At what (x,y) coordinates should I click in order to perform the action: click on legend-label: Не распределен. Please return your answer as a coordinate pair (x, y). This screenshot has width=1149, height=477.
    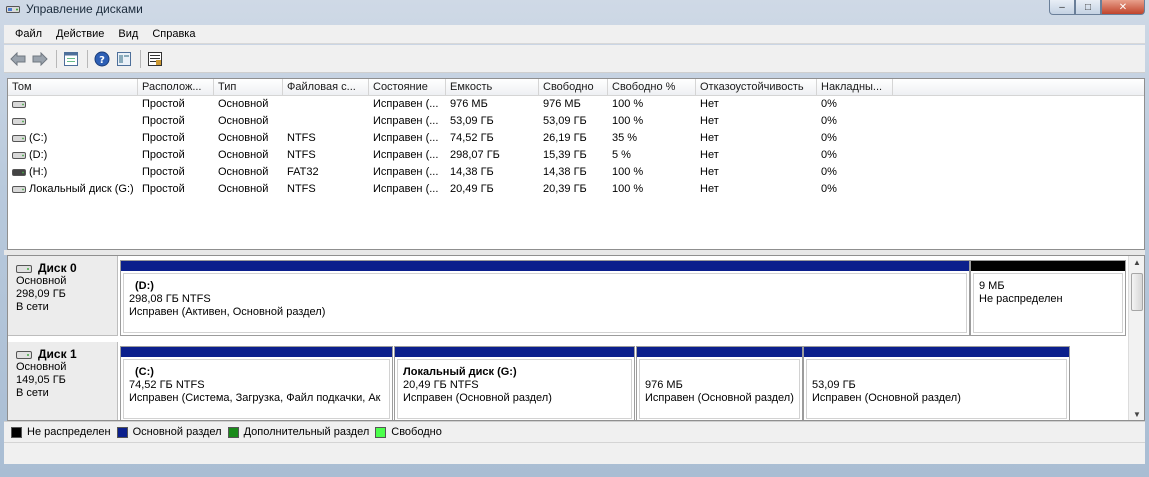
    Looking at the image, I should click on (69, 432).